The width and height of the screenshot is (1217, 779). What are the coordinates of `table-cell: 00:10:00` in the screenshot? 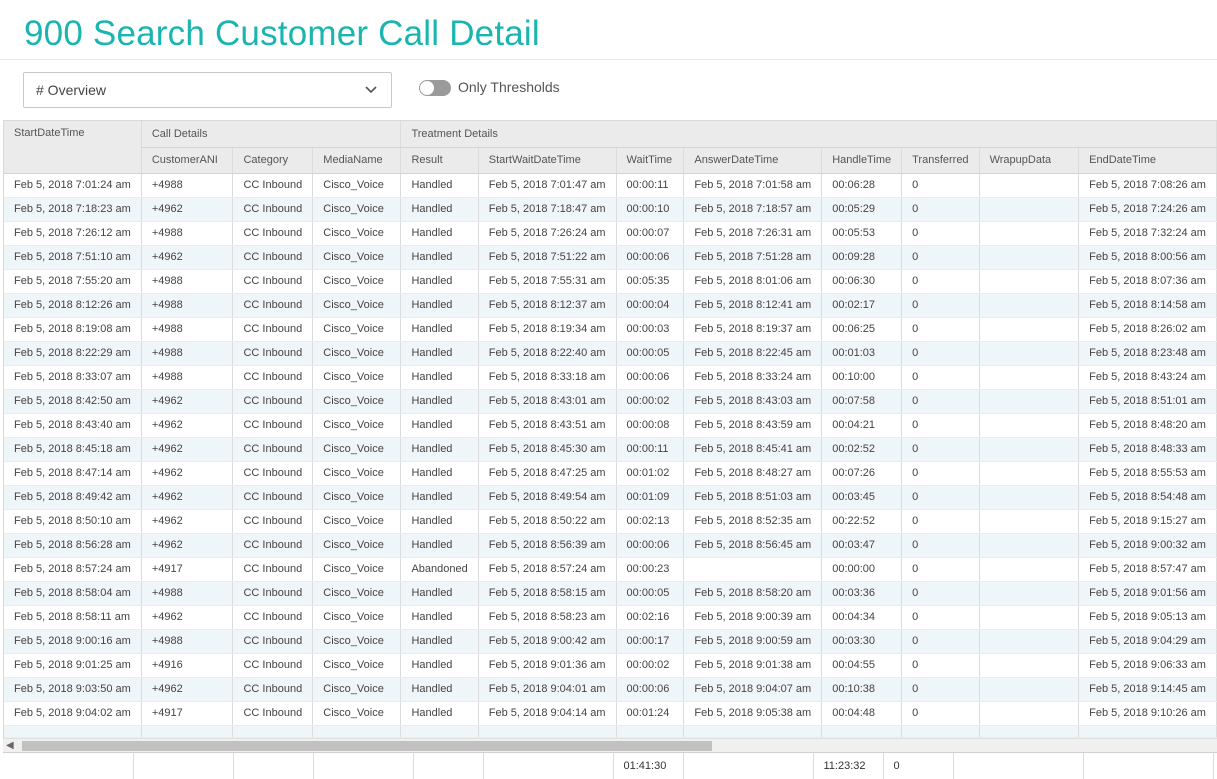 It's located at (862, 377).